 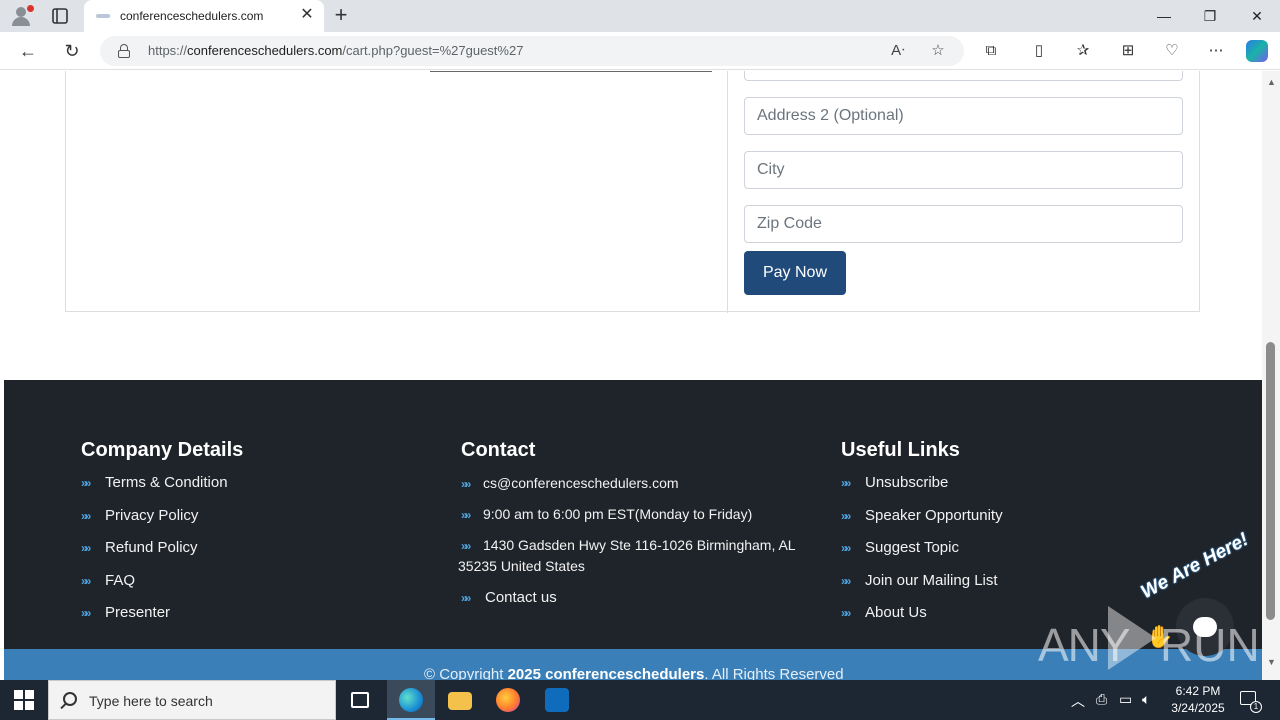 I want to click on restore-icon: ❐, so click(x=1210, y=16).